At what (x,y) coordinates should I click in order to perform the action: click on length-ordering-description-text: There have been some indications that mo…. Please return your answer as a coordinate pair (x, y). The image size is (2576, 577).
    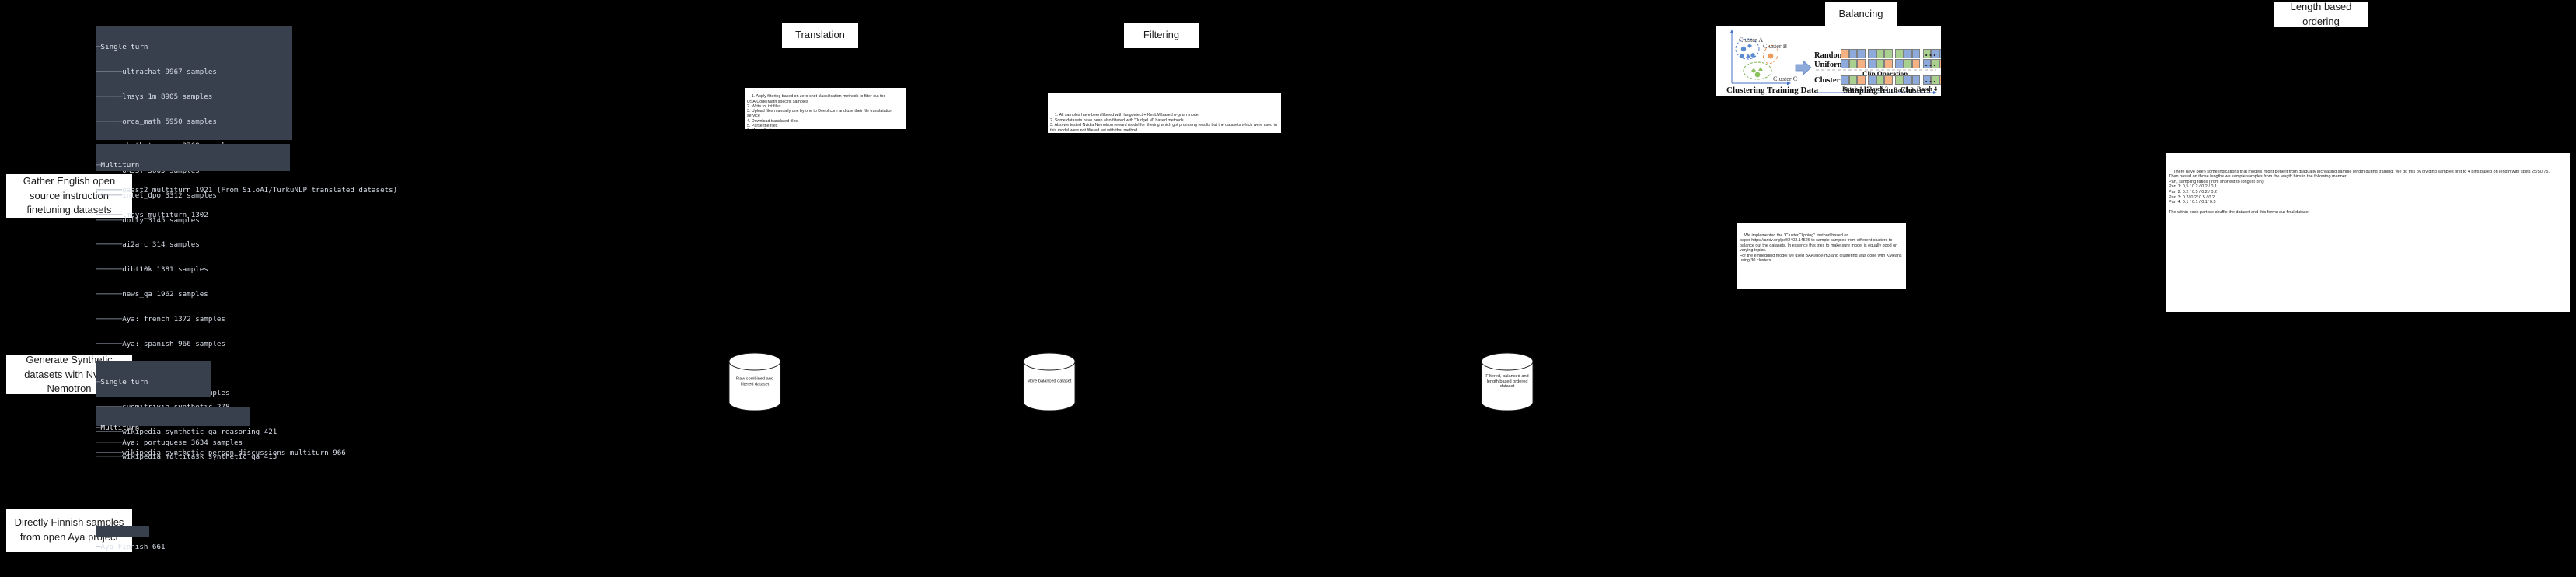
    Looking at the image, I should click on (2368, 232).